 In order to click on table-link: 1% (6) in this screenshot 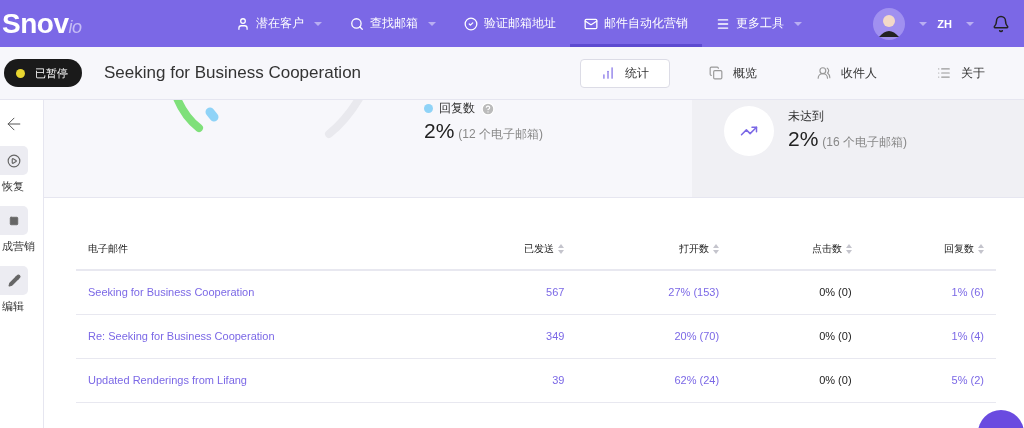, I will do `click(929, 292)`.